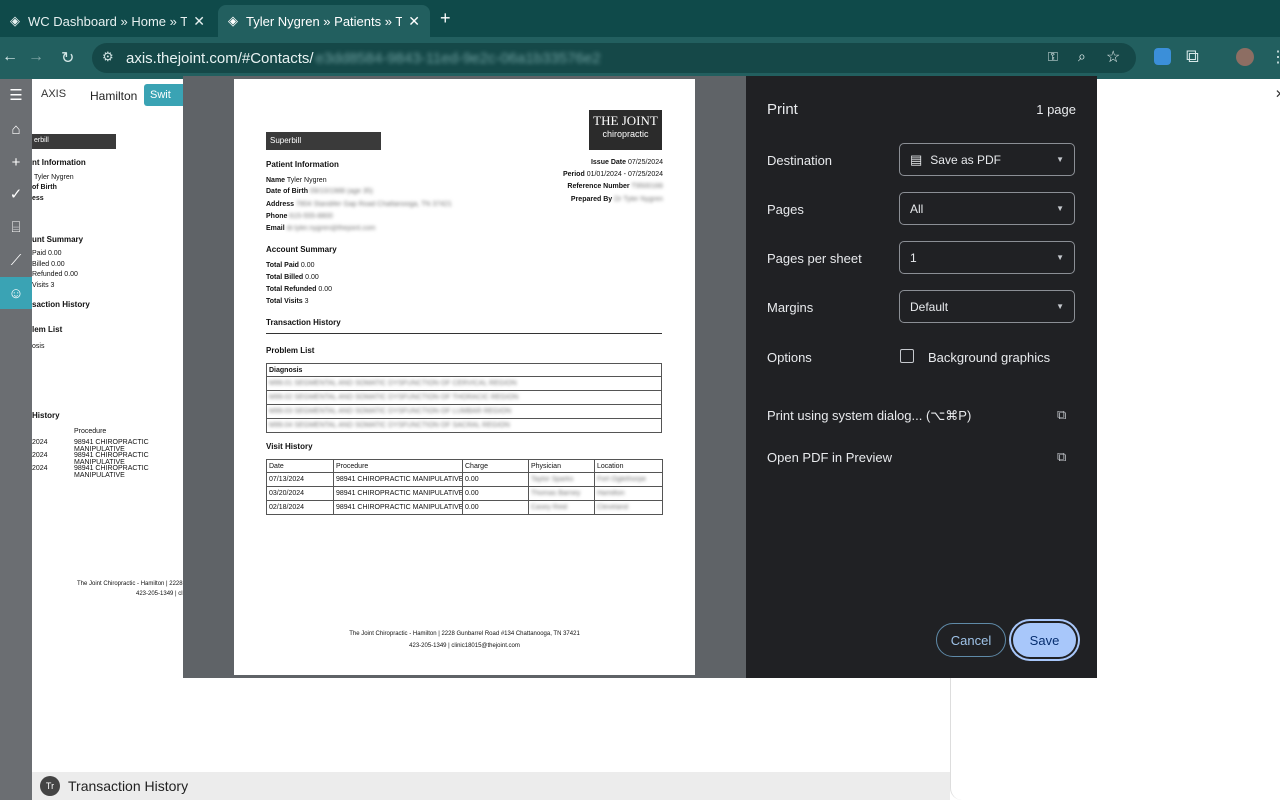  I want to click on tab-tyler-nygren: ◈ Tyler Nygren » Patients » The ✕, so click(324, 21).